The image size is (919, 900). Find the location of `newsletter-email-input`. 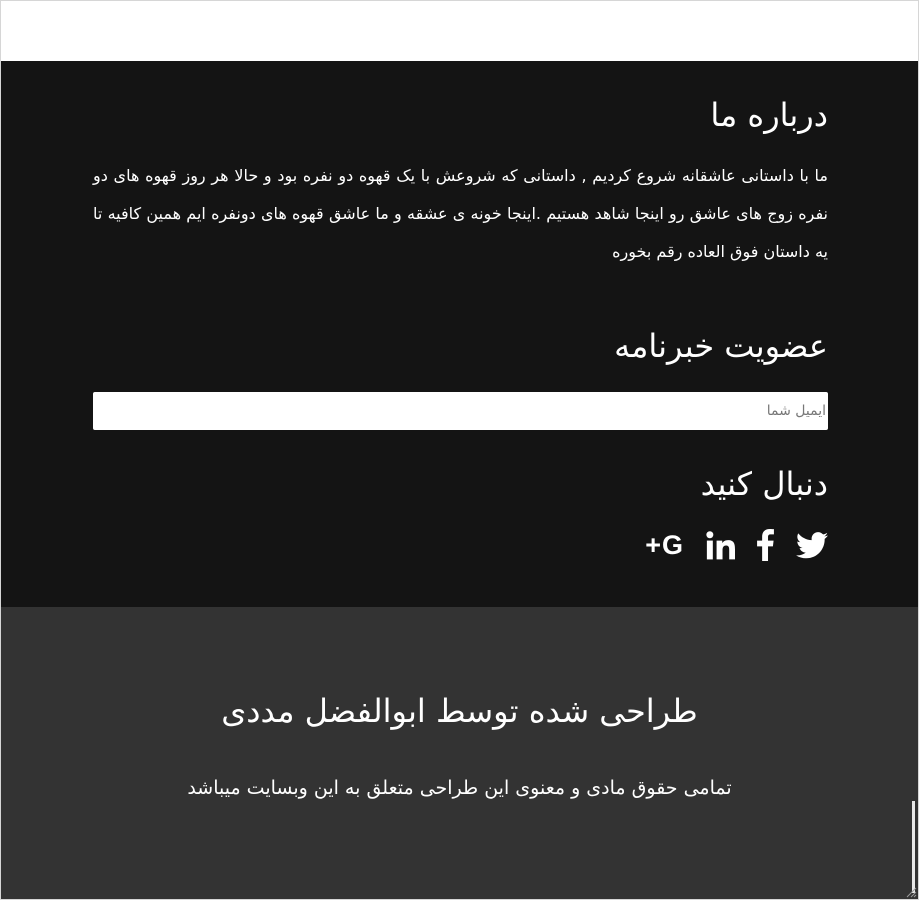

newsletter-email-input is located at coordinates (460, 411).